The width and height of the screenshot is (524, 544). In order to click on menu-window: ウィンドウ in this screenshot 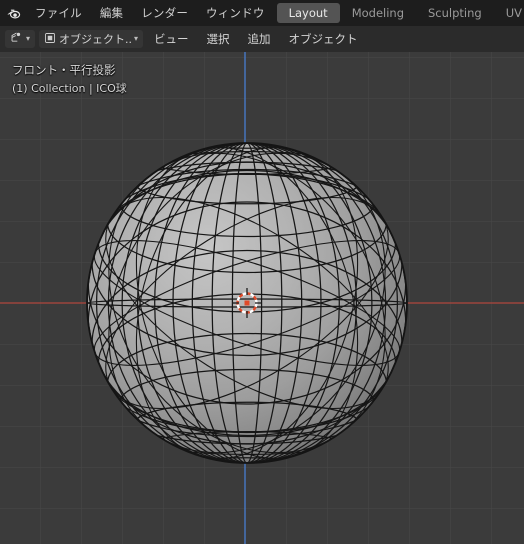, I will do `click(235, 13)`.